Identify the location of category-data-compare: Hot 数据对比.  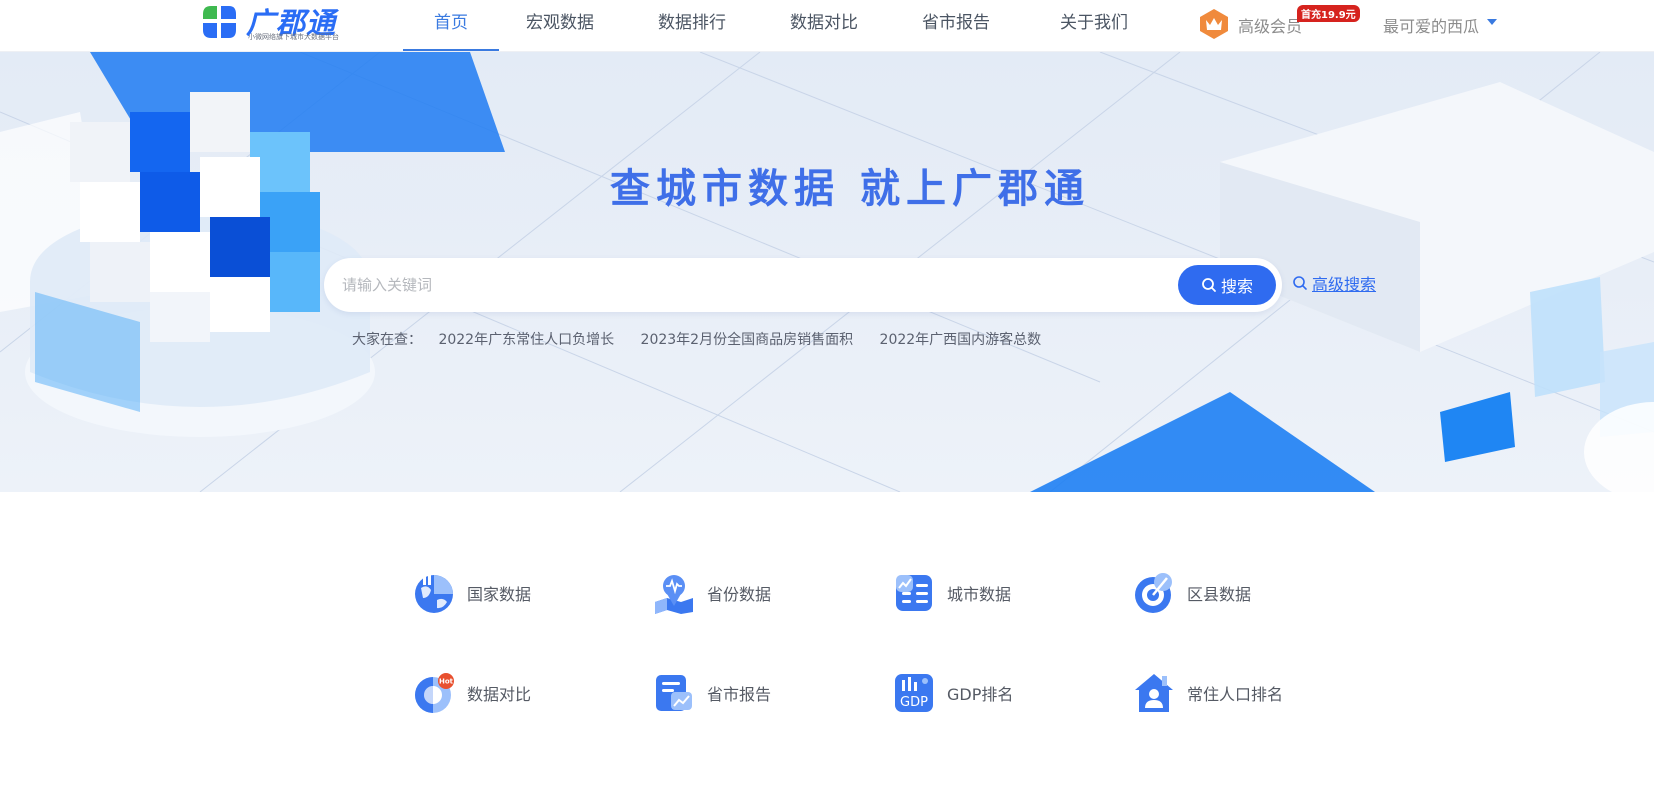
(472, 693).